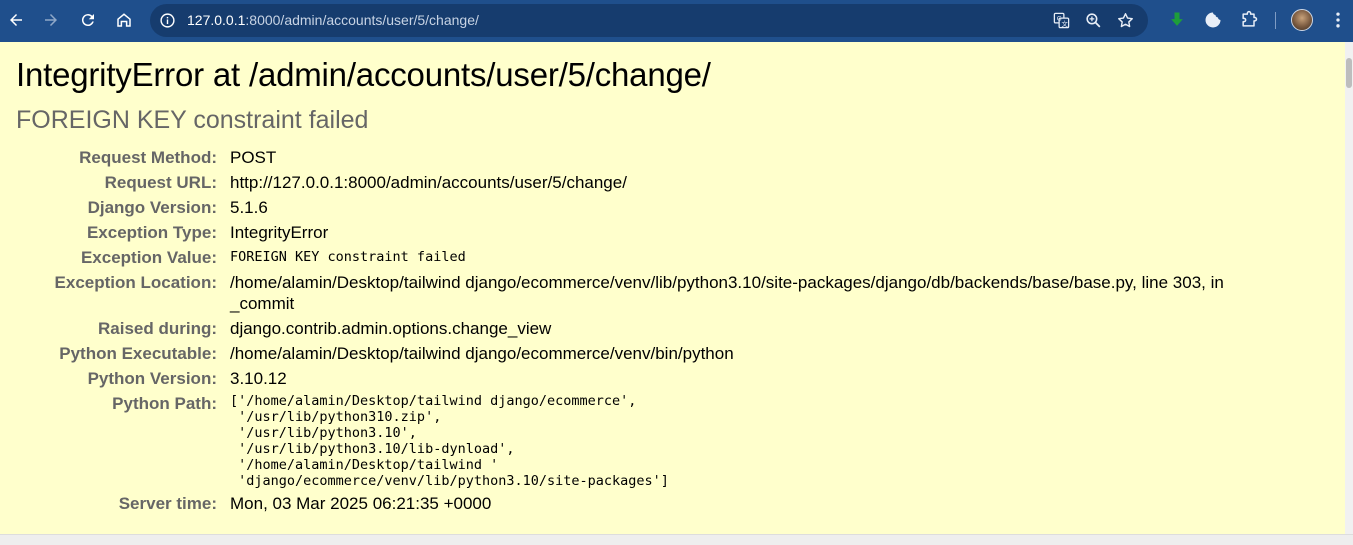  Describe the element at coordinates (148, 257) in the screenshot. I see `meta-label: Exception Value:` at that location.